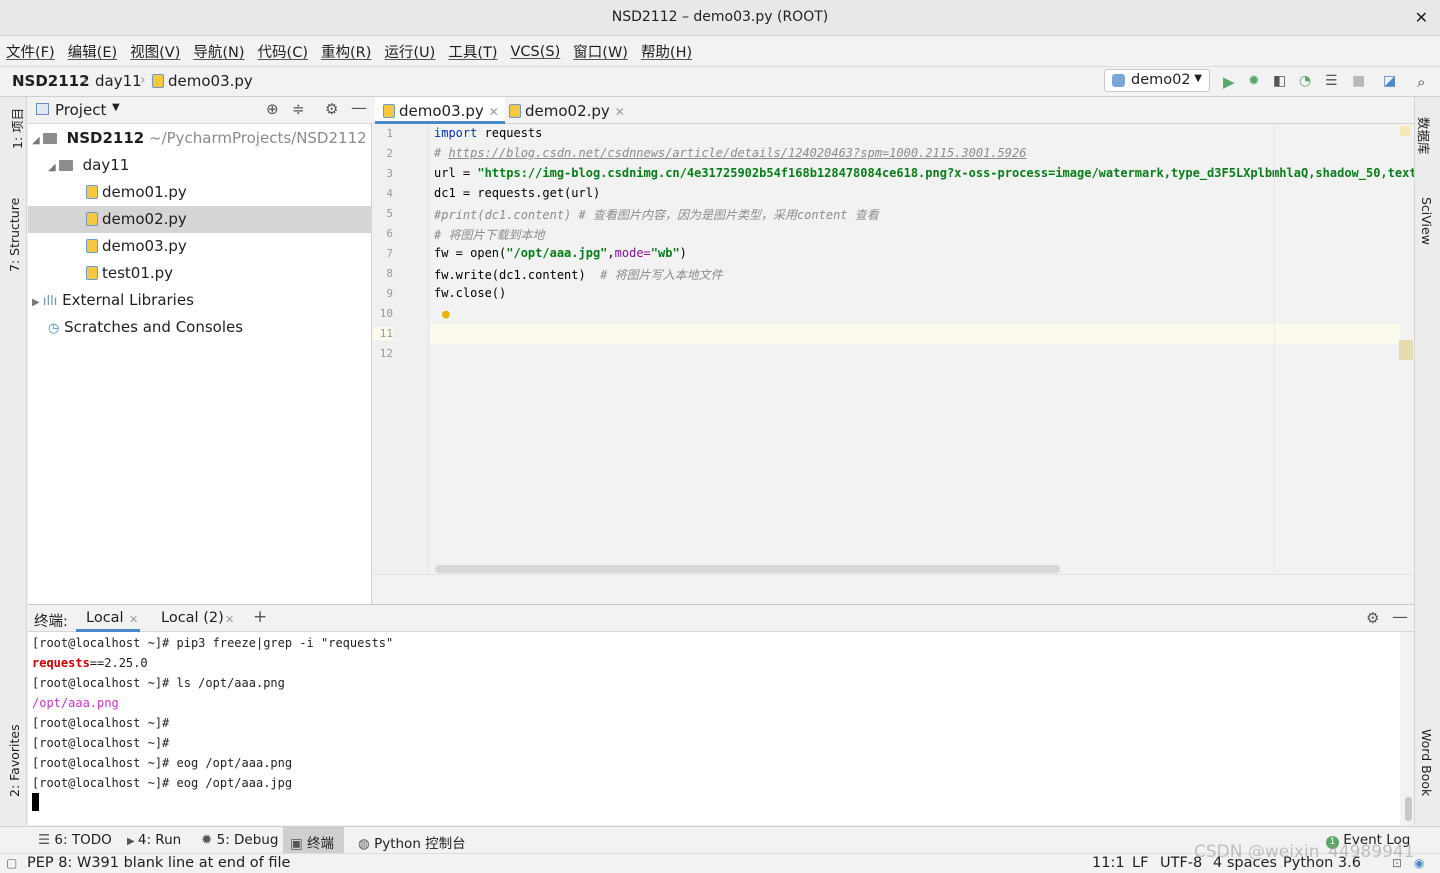  I want to click on breadcrumb-file: demo03.py, so click(210, 81).